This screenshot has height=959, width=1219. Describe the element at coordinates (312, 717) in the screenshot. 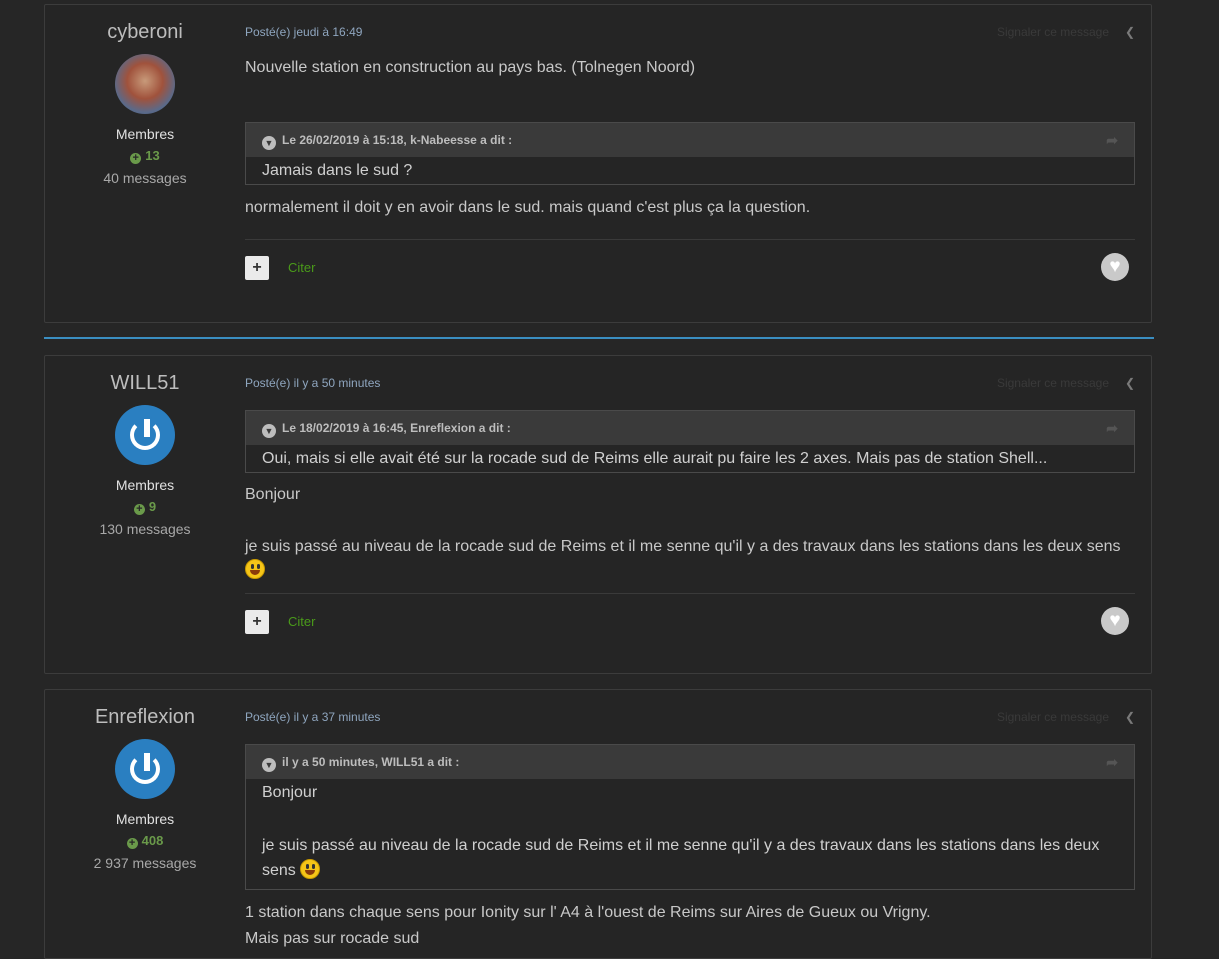

I see `post-date: Posté(e) il y a 37 minutes` at that location.